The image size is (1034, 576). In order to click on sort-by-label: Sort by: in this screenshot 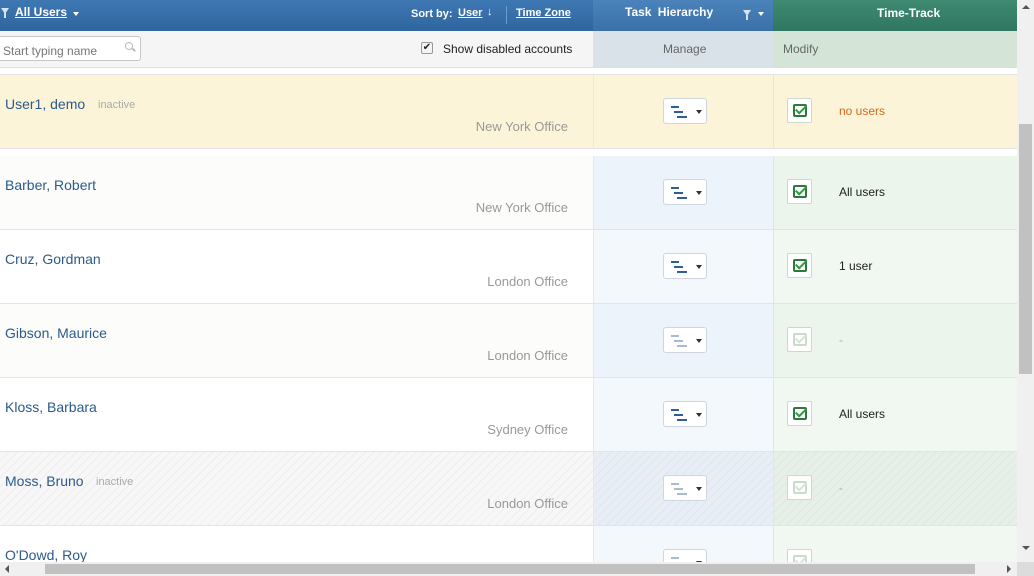, I will do `click(432, 14)`.